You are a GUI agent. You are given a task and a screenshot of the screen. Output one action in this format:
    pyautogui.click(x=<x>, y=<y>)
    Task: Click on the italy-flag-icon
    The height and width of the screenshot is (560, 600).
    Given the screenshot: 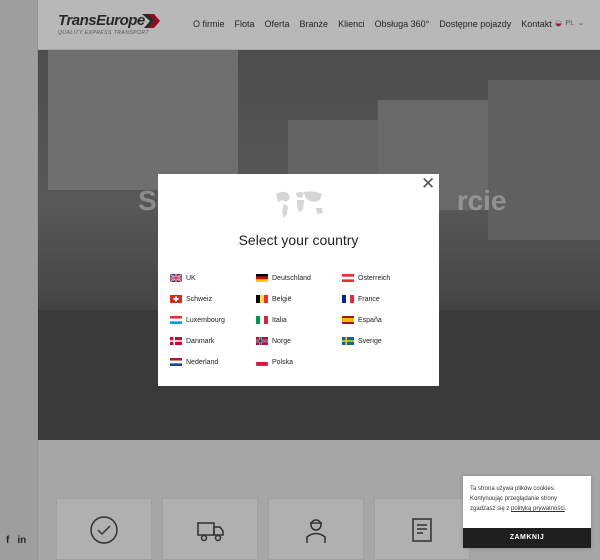 What is the action you would take?
    pyautogui.click(x=262, y=320)
    